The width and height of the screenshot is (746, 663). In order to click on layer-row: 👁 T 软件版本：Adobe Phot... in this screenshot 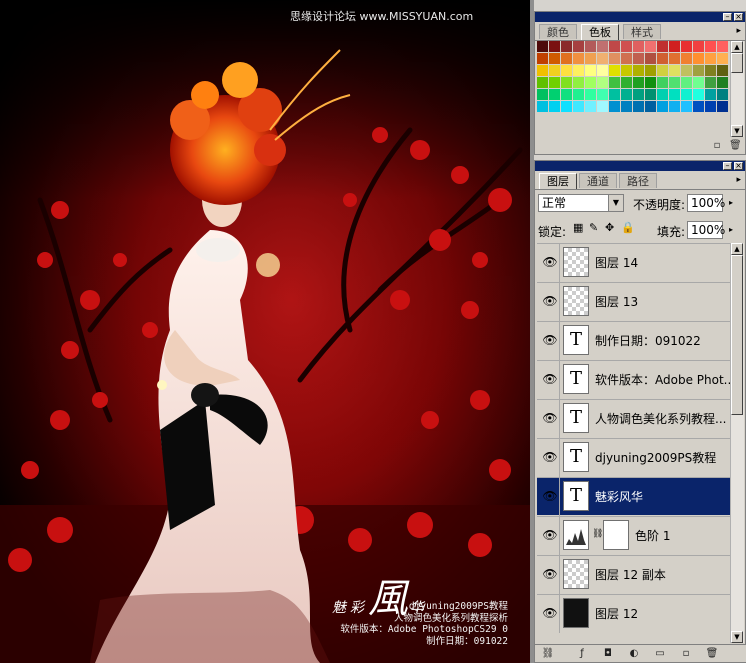, I will do `click(634, 379)`.